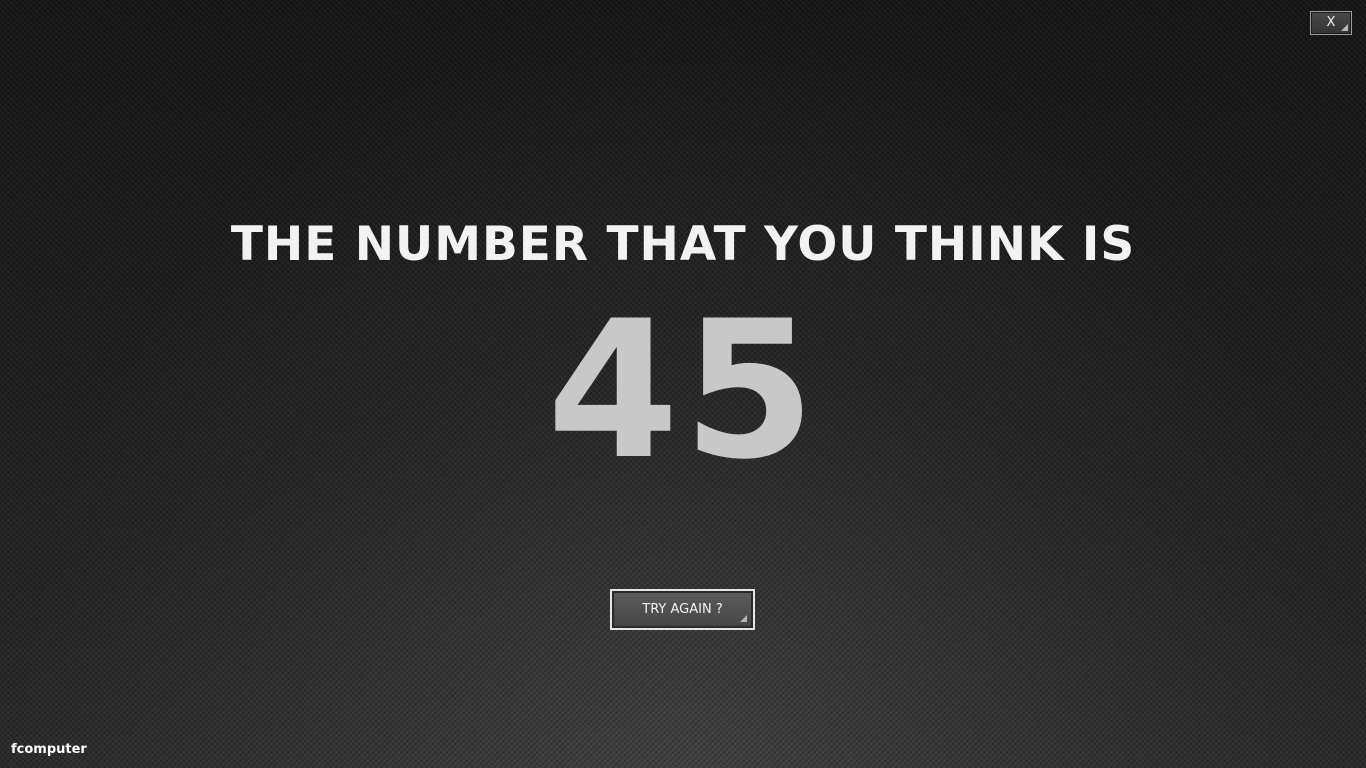  I want to click on page-title: THE NUMBER THAT YOU THINK IS, so click(683, 244).